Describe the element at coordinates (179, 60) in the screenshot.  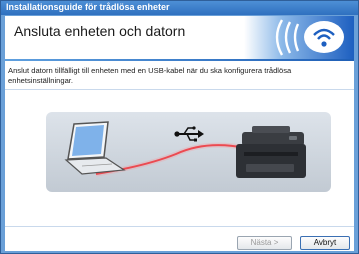
I see `header-divider` at that location.